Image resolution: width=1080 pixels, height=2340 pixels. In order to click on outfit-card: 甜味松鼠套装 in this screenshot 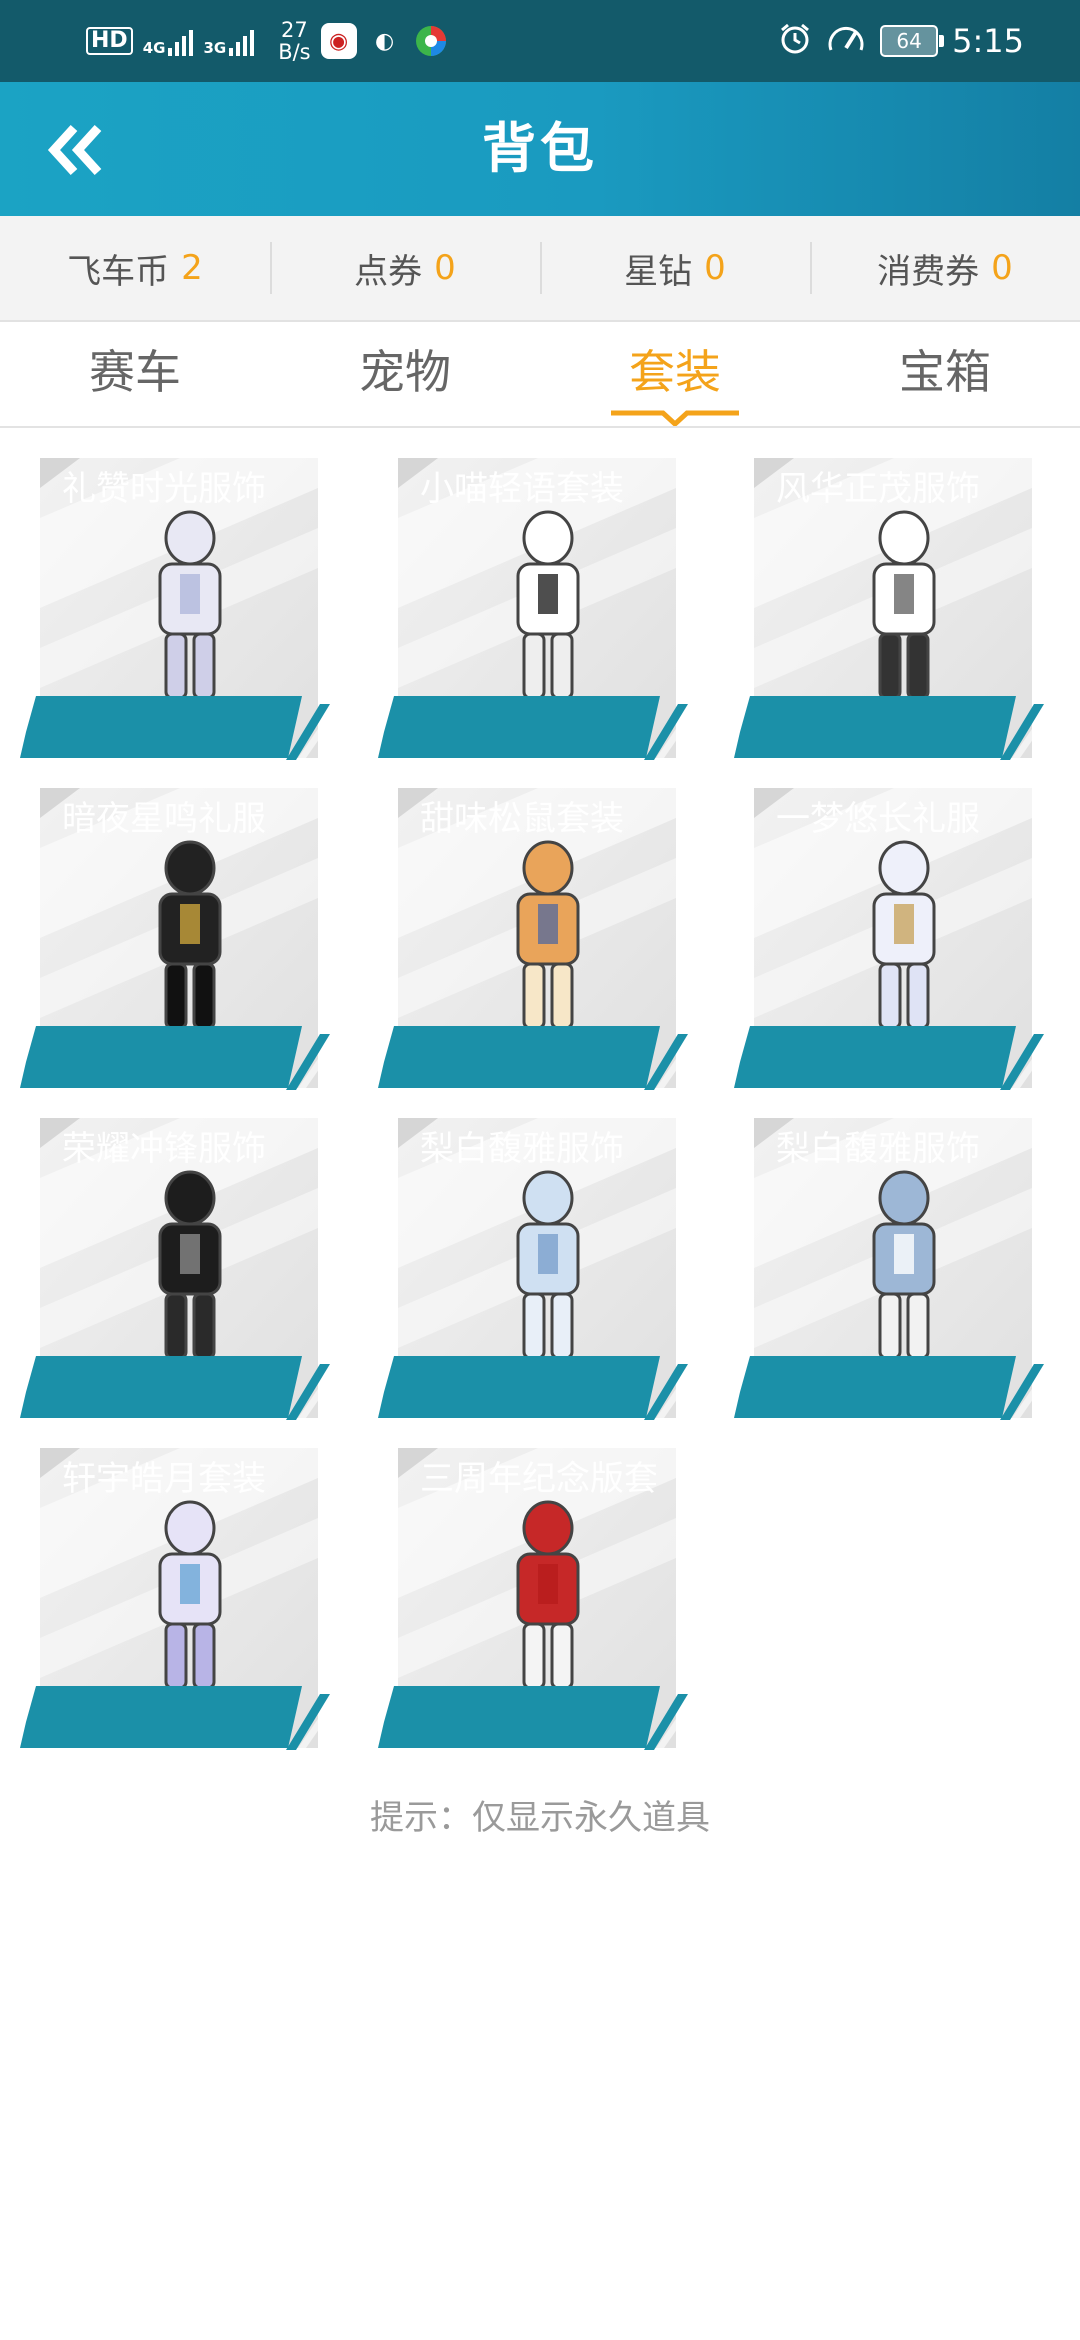, I will do `click(533, 943)`.